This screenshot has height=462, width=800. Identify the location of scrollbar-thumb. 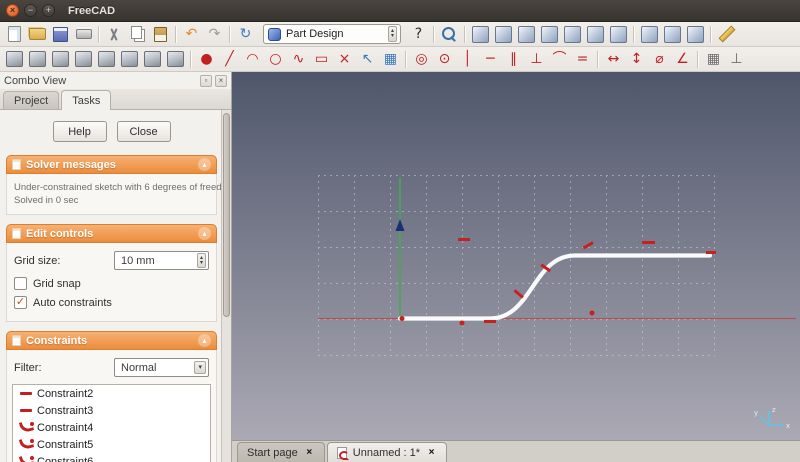
(226, 215).